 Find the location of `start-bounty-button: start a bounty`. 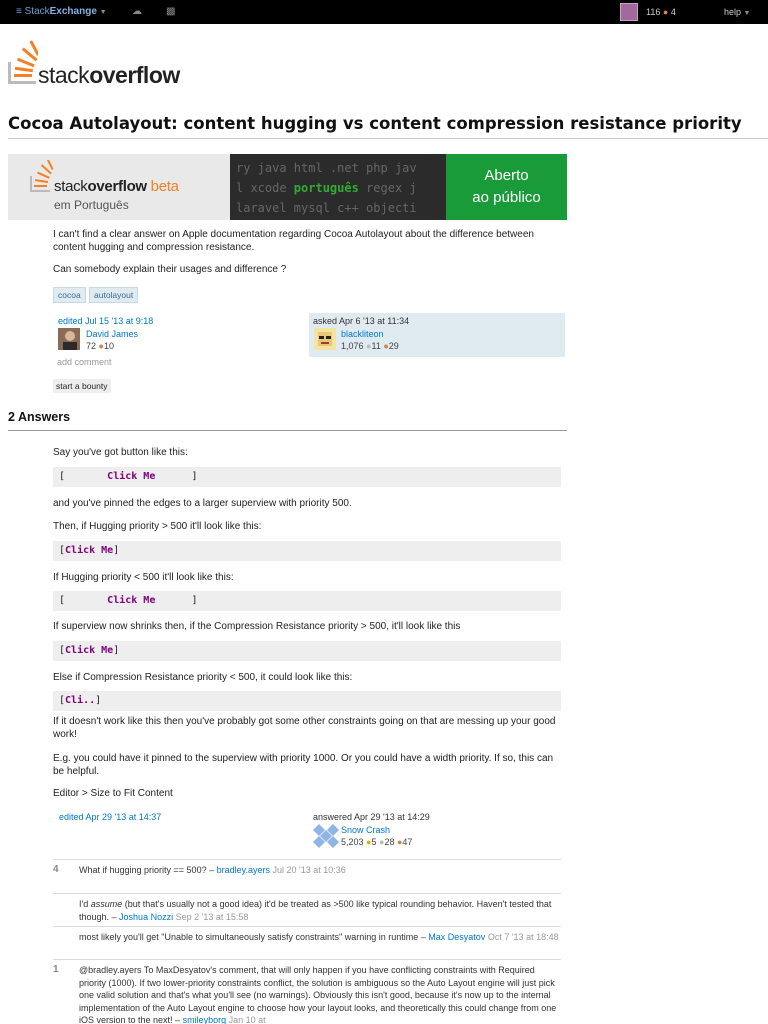

start-bounty-button: start a bounty is located at coordinates (82, 386).